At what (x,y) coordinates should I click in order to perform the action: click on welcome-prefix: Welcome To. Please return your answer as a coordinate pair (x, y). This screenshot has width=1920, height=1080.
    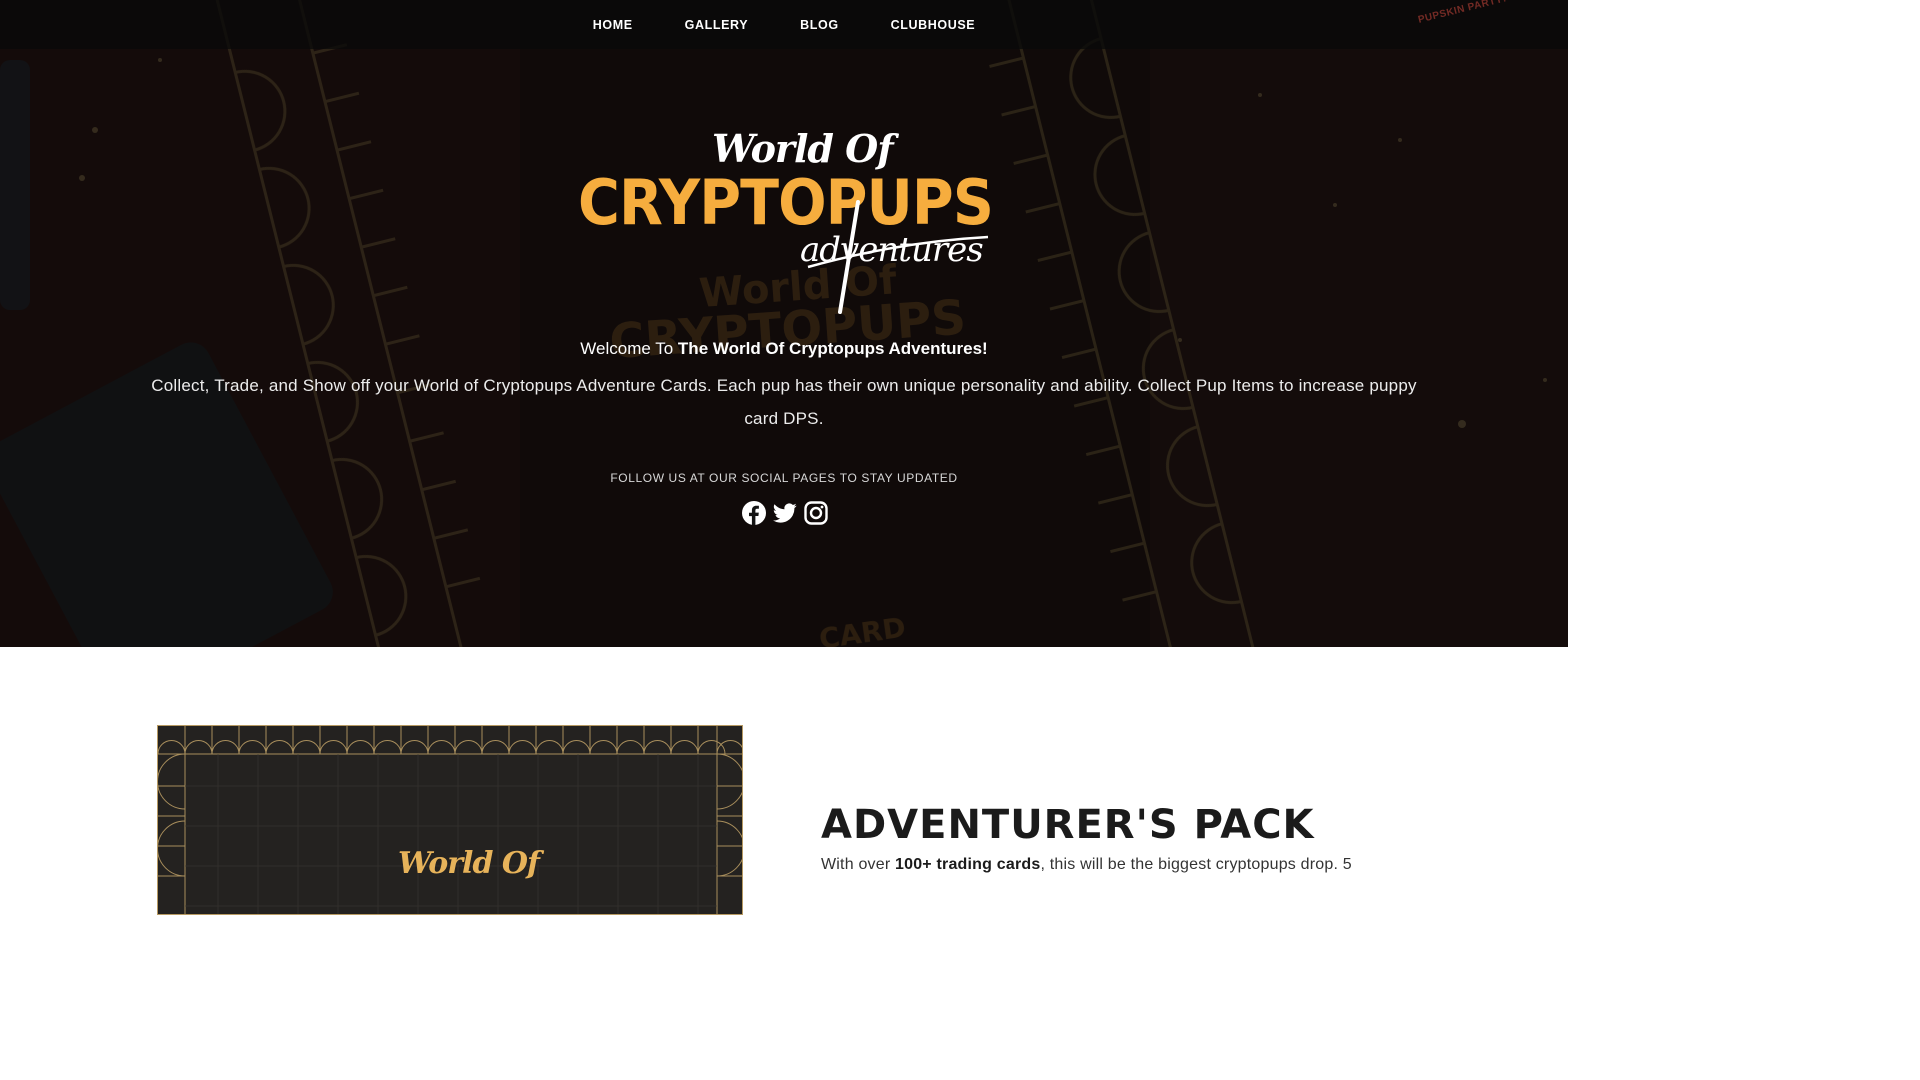
    Looking at the image, I should click on (629, 348).